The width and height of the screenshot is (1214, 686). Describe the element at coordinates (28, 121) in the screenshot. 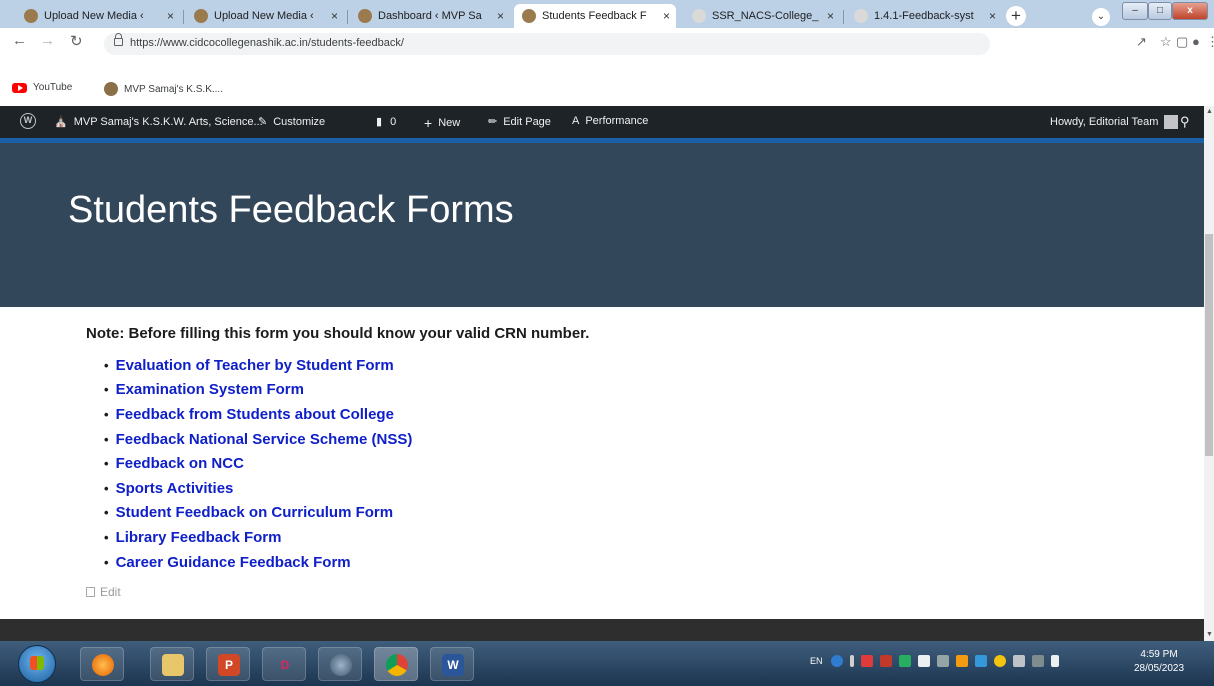

I see `wordpress-logo-icon: W` at that location.